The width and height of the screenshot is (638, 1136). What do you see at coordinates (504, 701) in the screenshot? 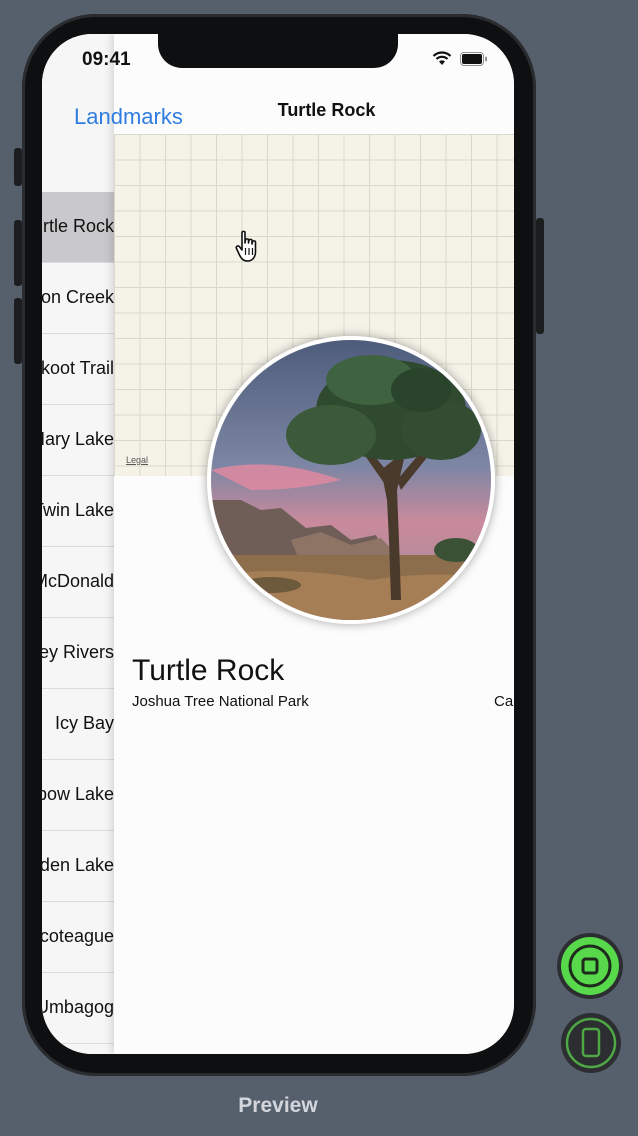
I see `state-name: California` at bounding box center [504, 701].